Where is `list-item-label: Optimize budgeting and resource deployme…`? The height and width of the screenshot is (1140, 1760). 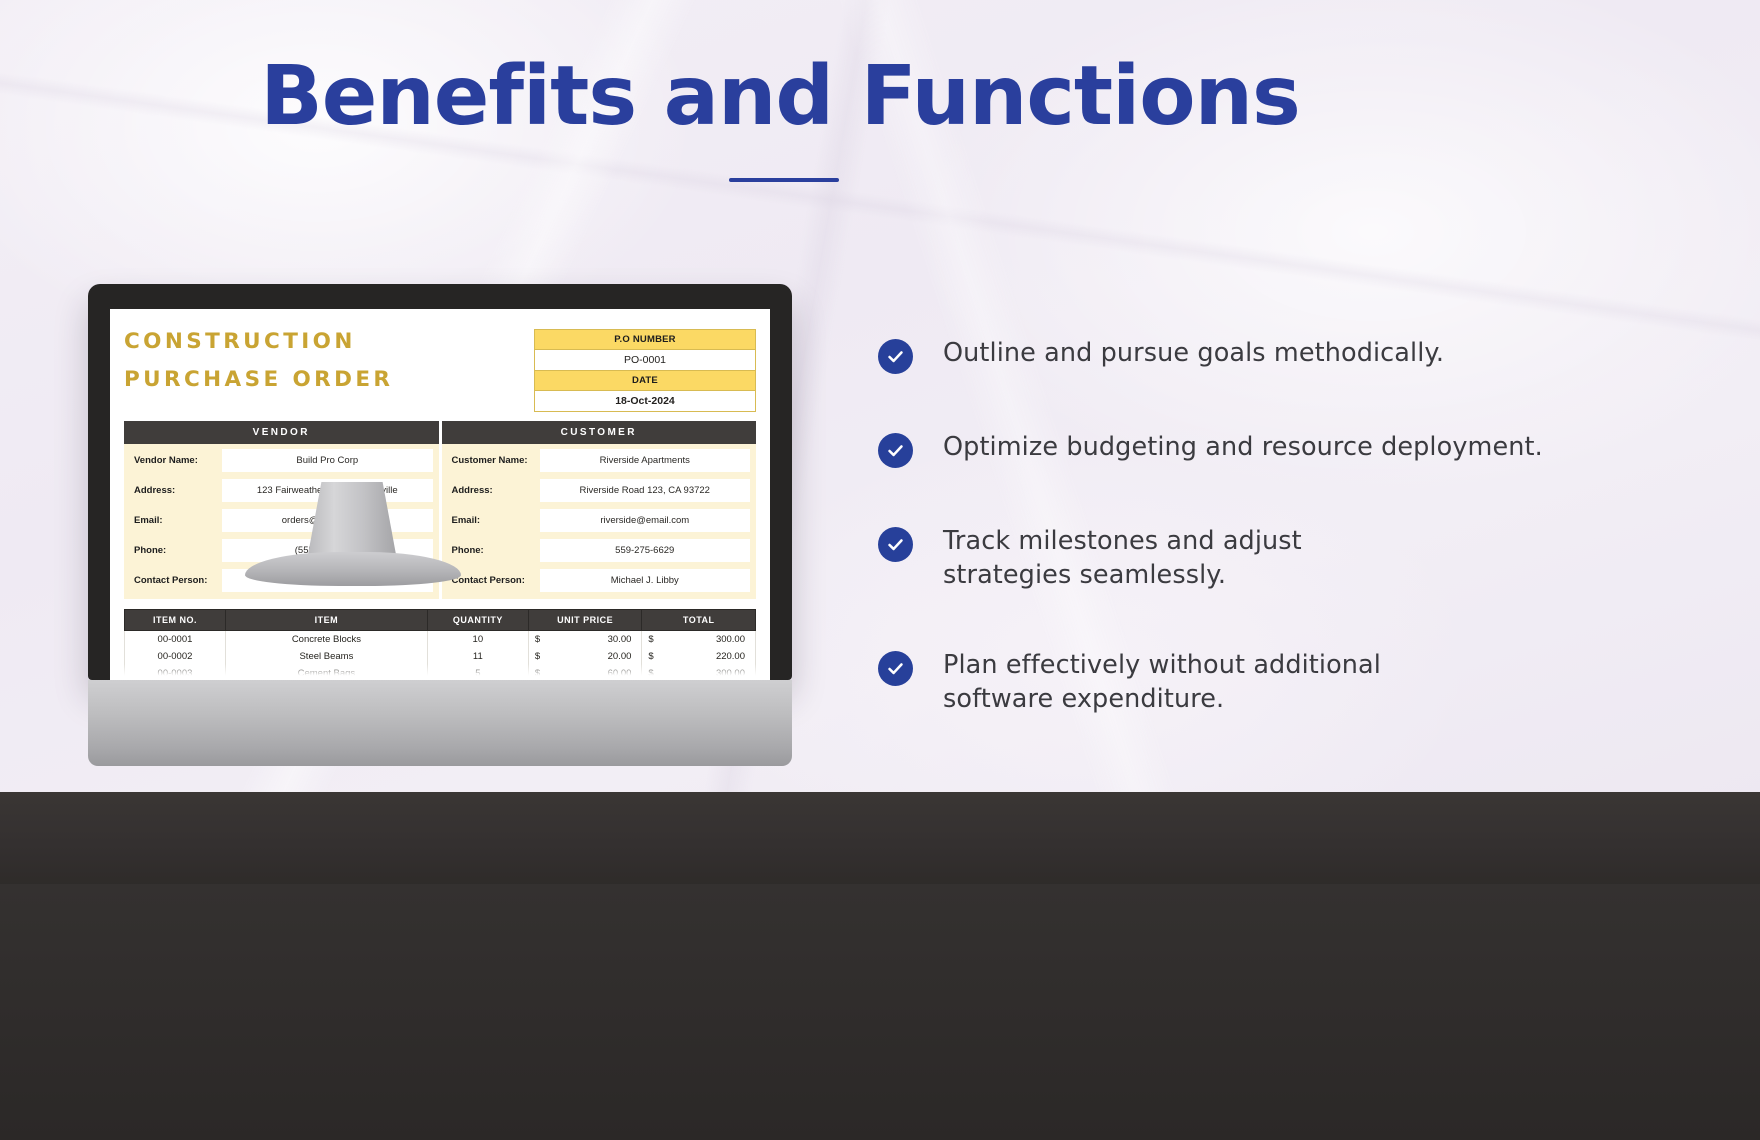 list-item-label: Optimize budgeting and resource deployme… is located at coordinates (1243, 447).